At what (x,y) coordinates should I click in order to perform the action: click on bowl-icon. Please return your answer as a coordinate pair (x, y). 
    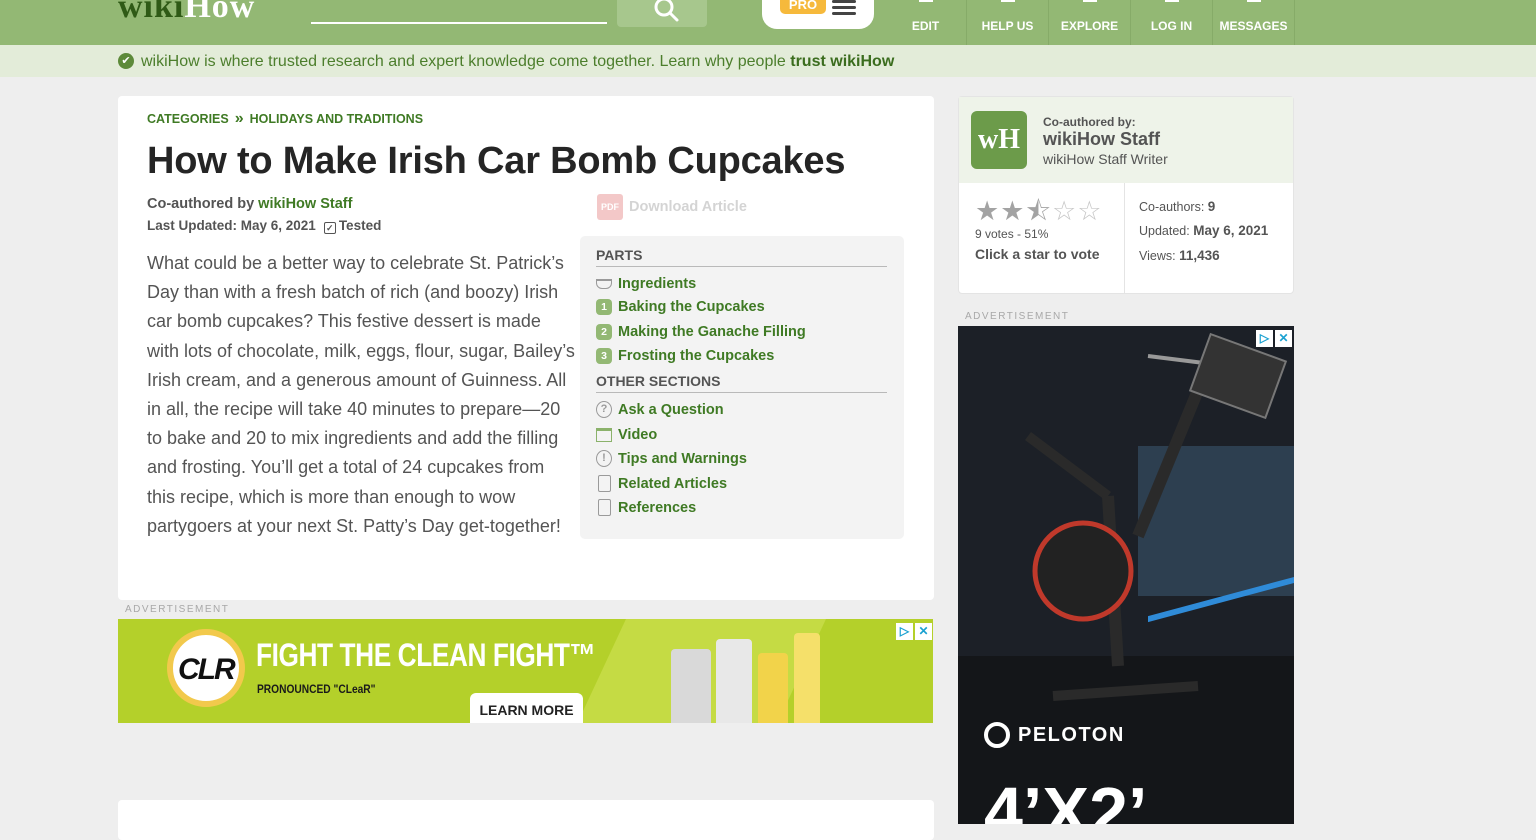
    Looking at the image, I should click on (604, 283).